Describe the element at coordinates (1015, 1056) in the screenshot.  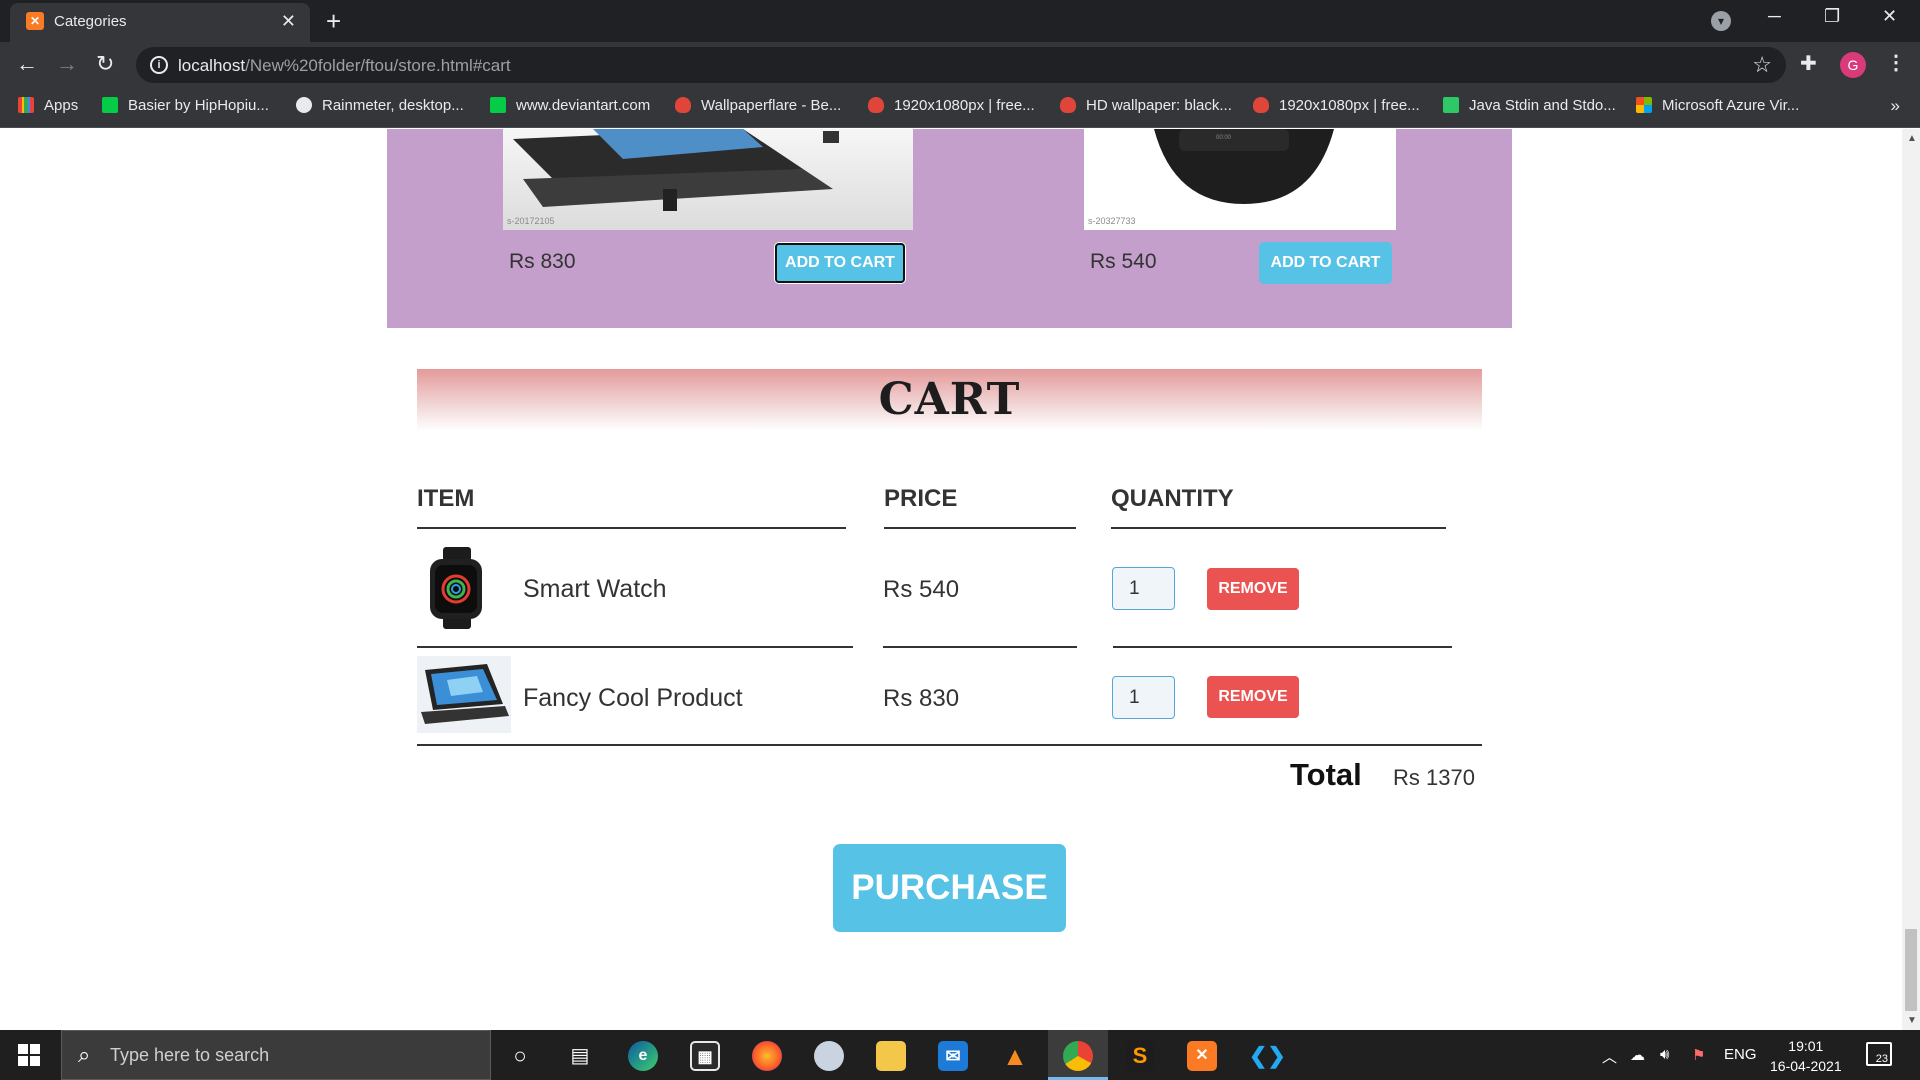
I see `vlc-icon: ▲` at that location.